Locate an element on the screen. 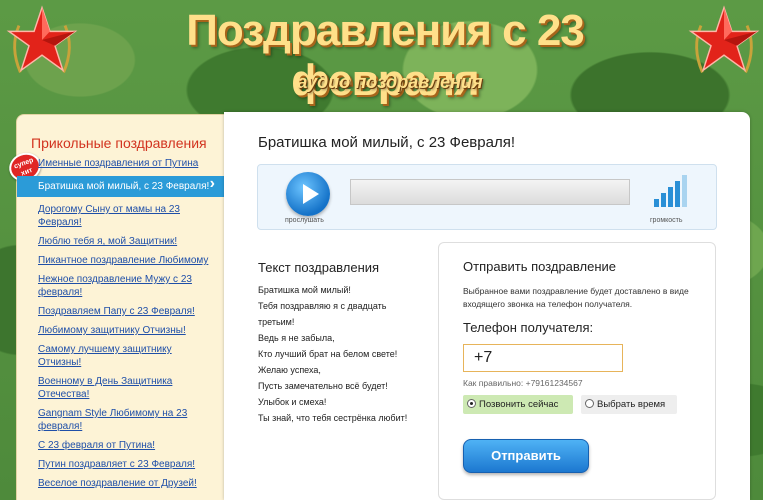  call-now-option: Позвонить сейчас is located at coordinates (518, 404).